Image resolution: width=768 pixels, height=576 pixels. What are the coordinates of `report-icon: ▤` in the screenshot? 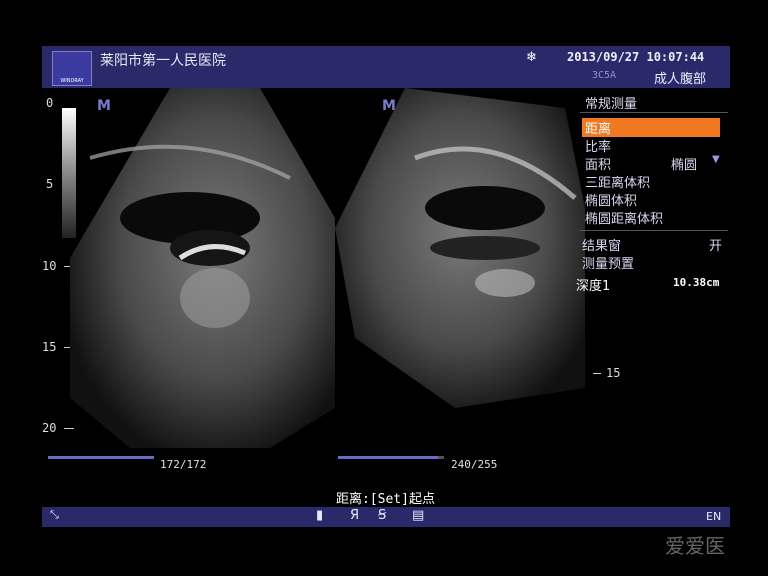 It's located at (418, 515).